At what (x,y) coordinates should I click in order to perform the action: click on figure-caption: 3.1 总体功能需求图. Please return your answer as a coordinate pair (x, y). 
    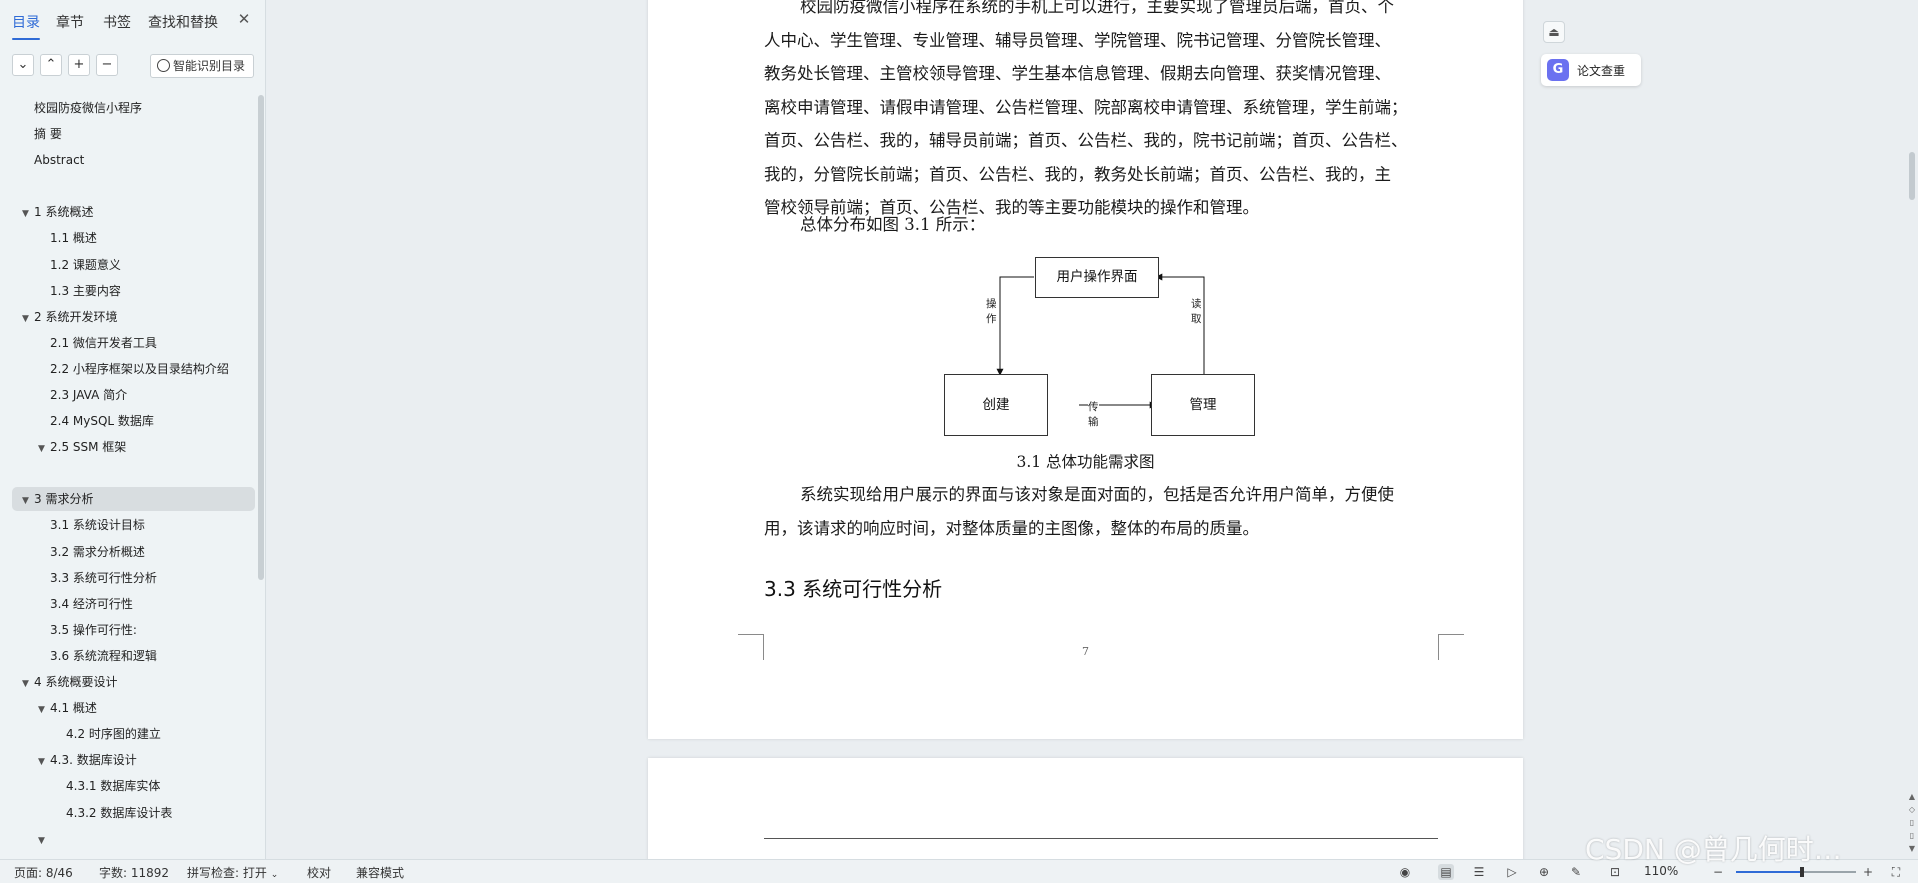
    Looking at the image, I should click on (1085, 462).